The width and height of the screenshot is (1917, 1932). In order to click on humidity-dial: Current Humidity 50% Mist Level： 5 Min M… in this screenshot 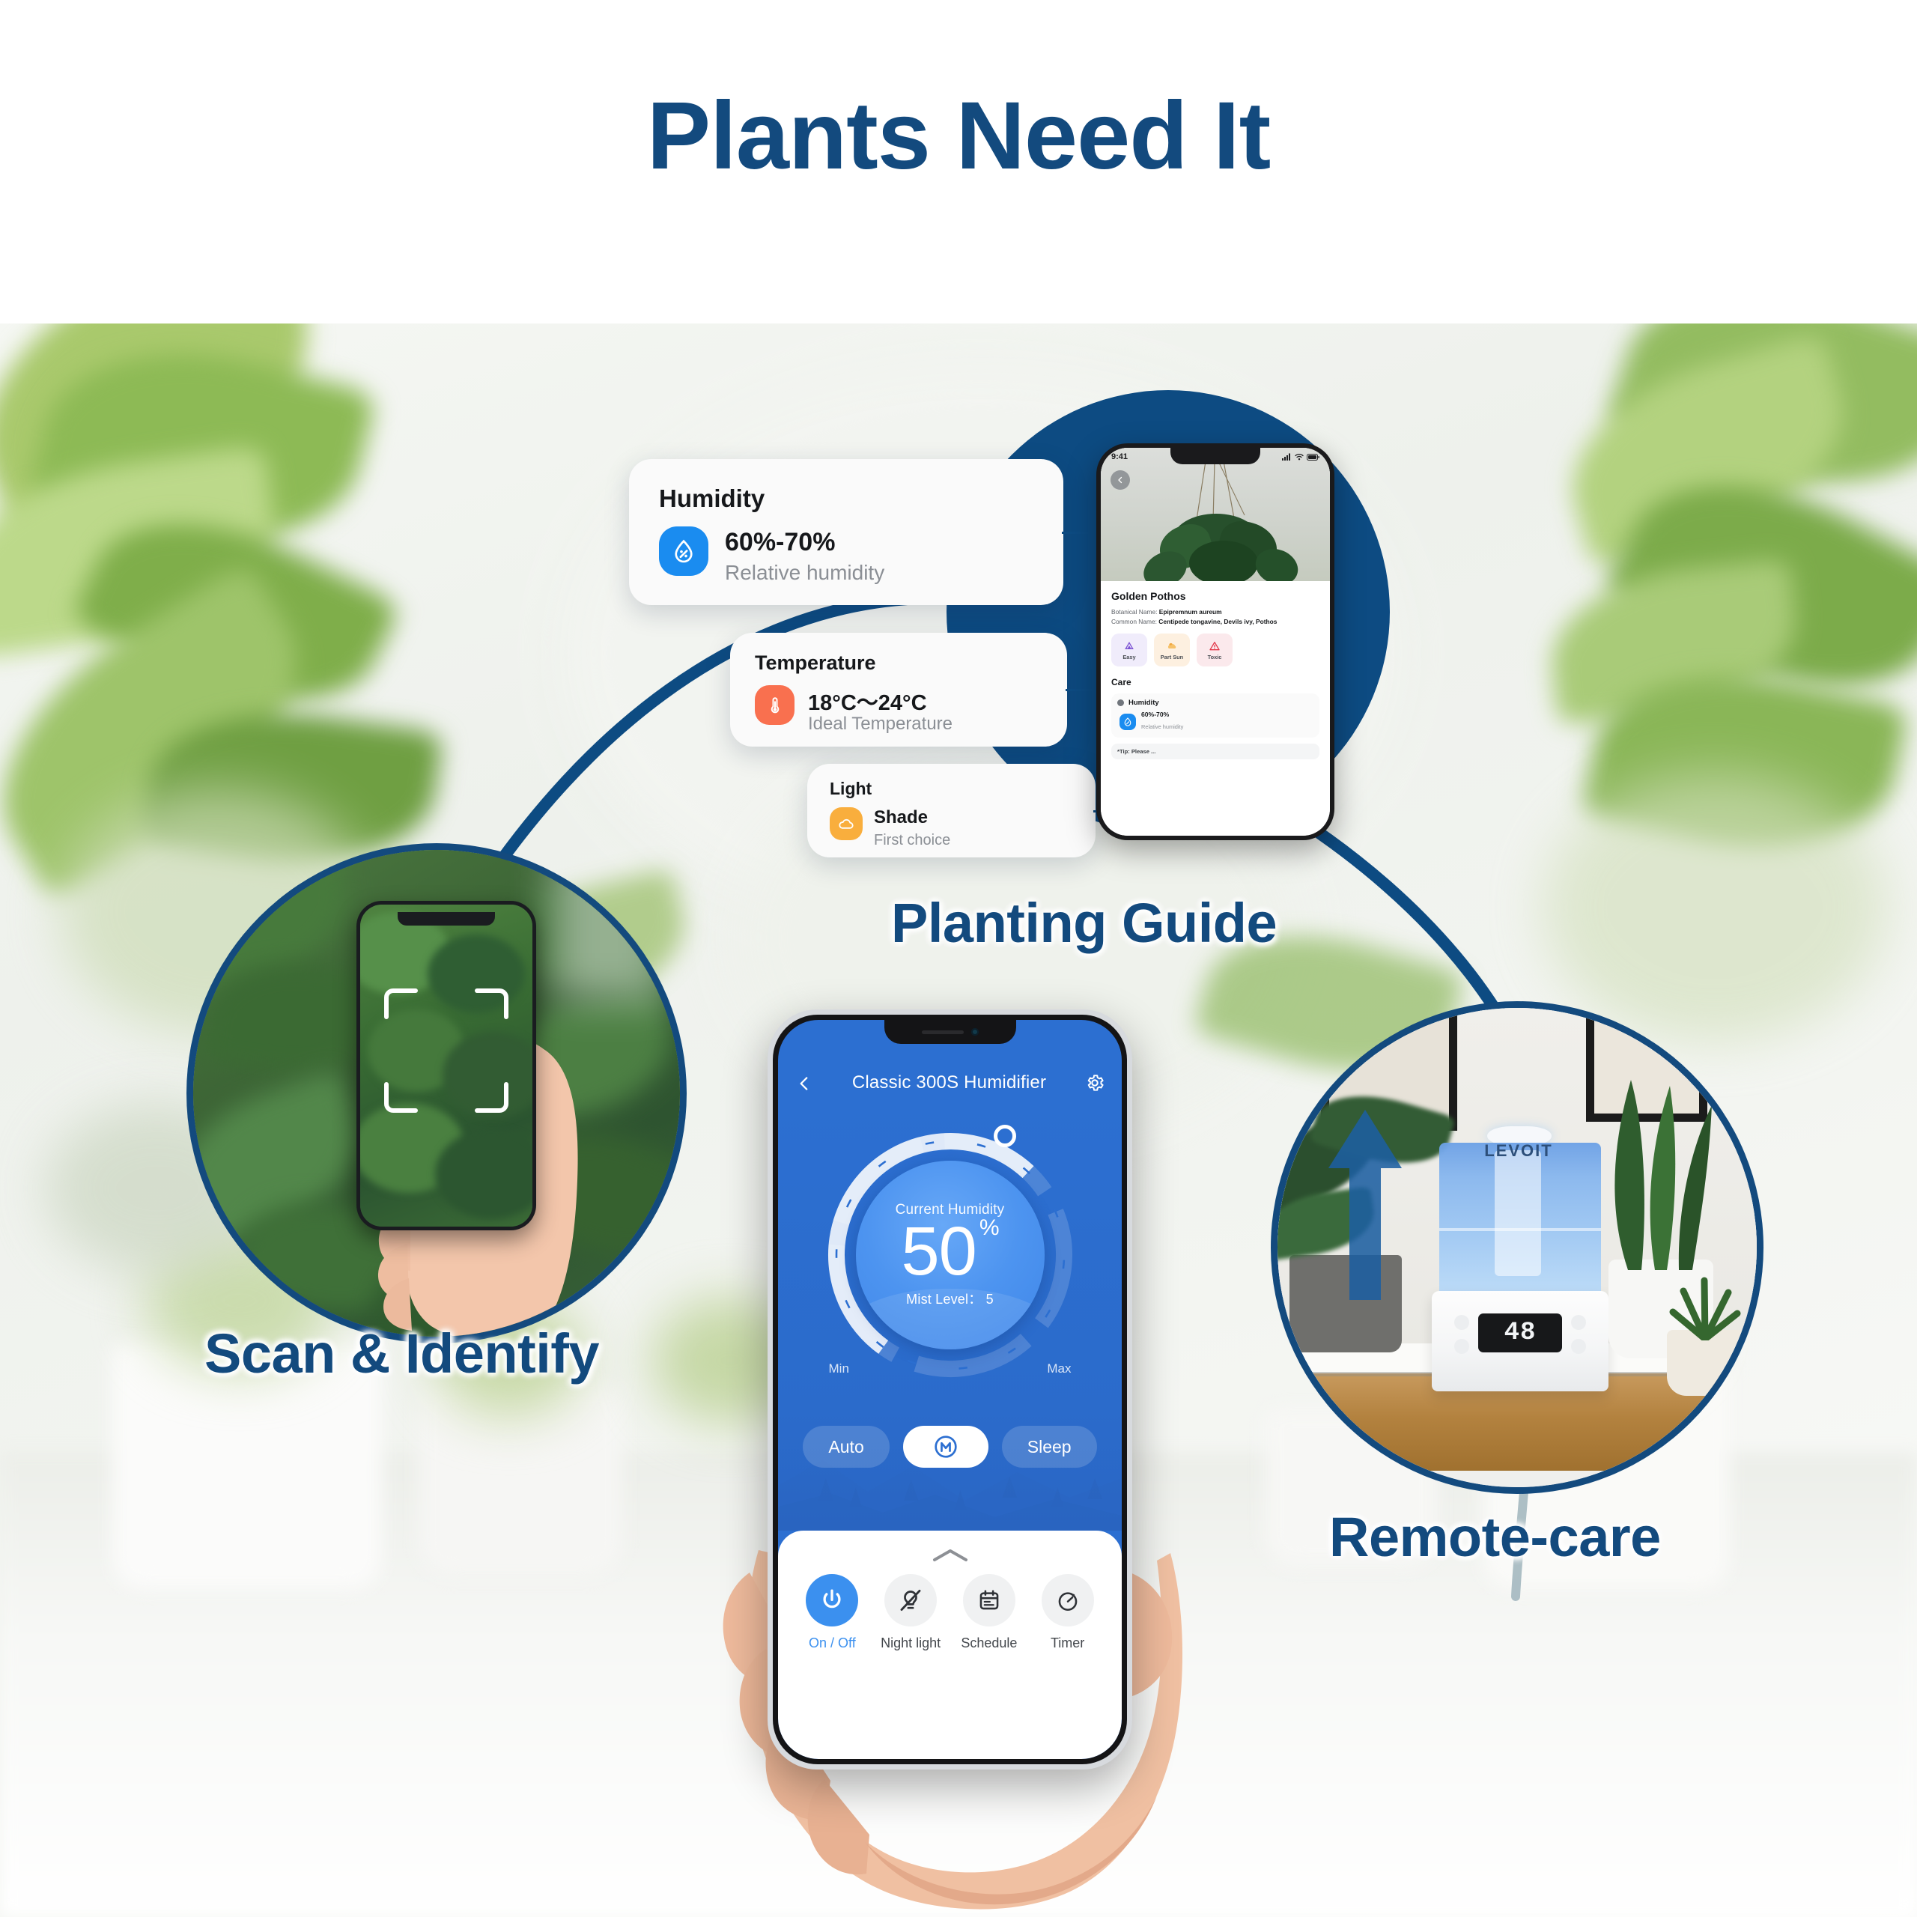, I will do `click(950, 1253)`.